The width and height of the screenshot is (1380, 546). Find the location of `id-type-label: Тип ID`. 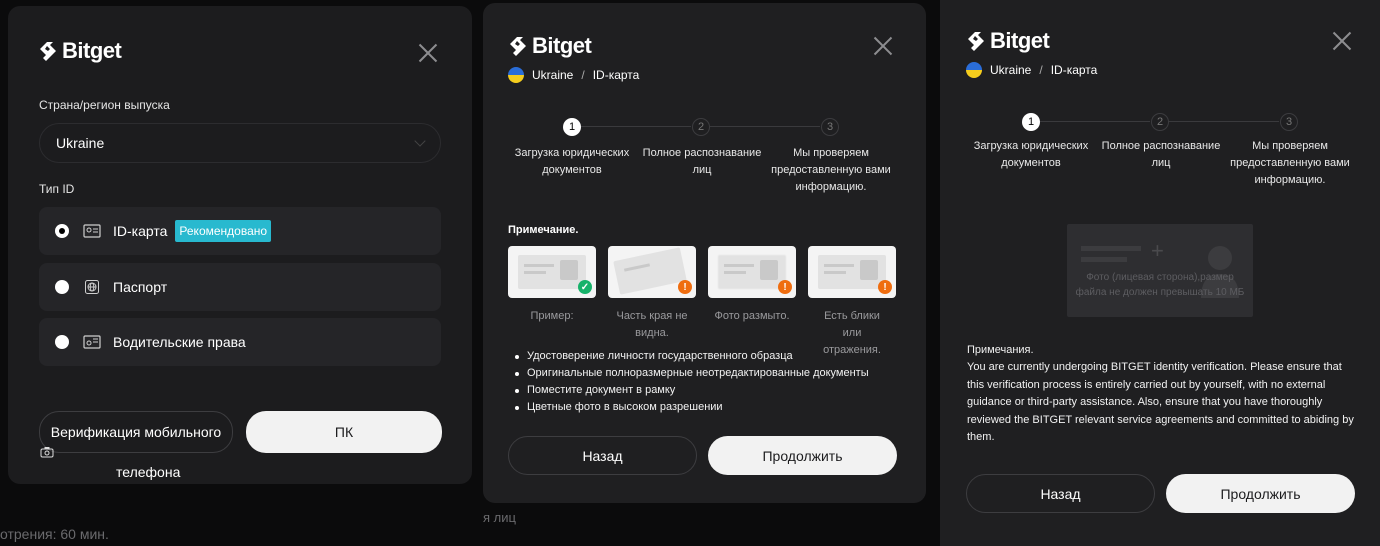

id-type-label: Тип ID is located at coordinates (57, 189).